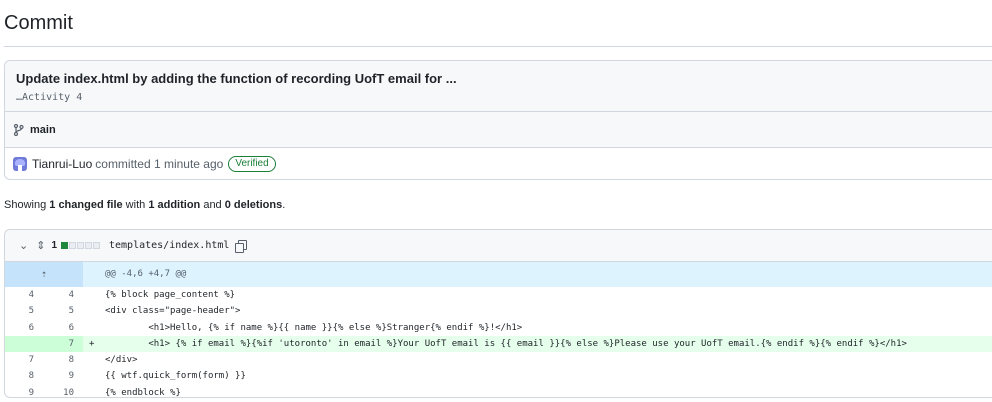  What do you see at coordinates (252, 163) in the screenshot?
I see `verified-badge: Verified` at bounding box center [252, 163].